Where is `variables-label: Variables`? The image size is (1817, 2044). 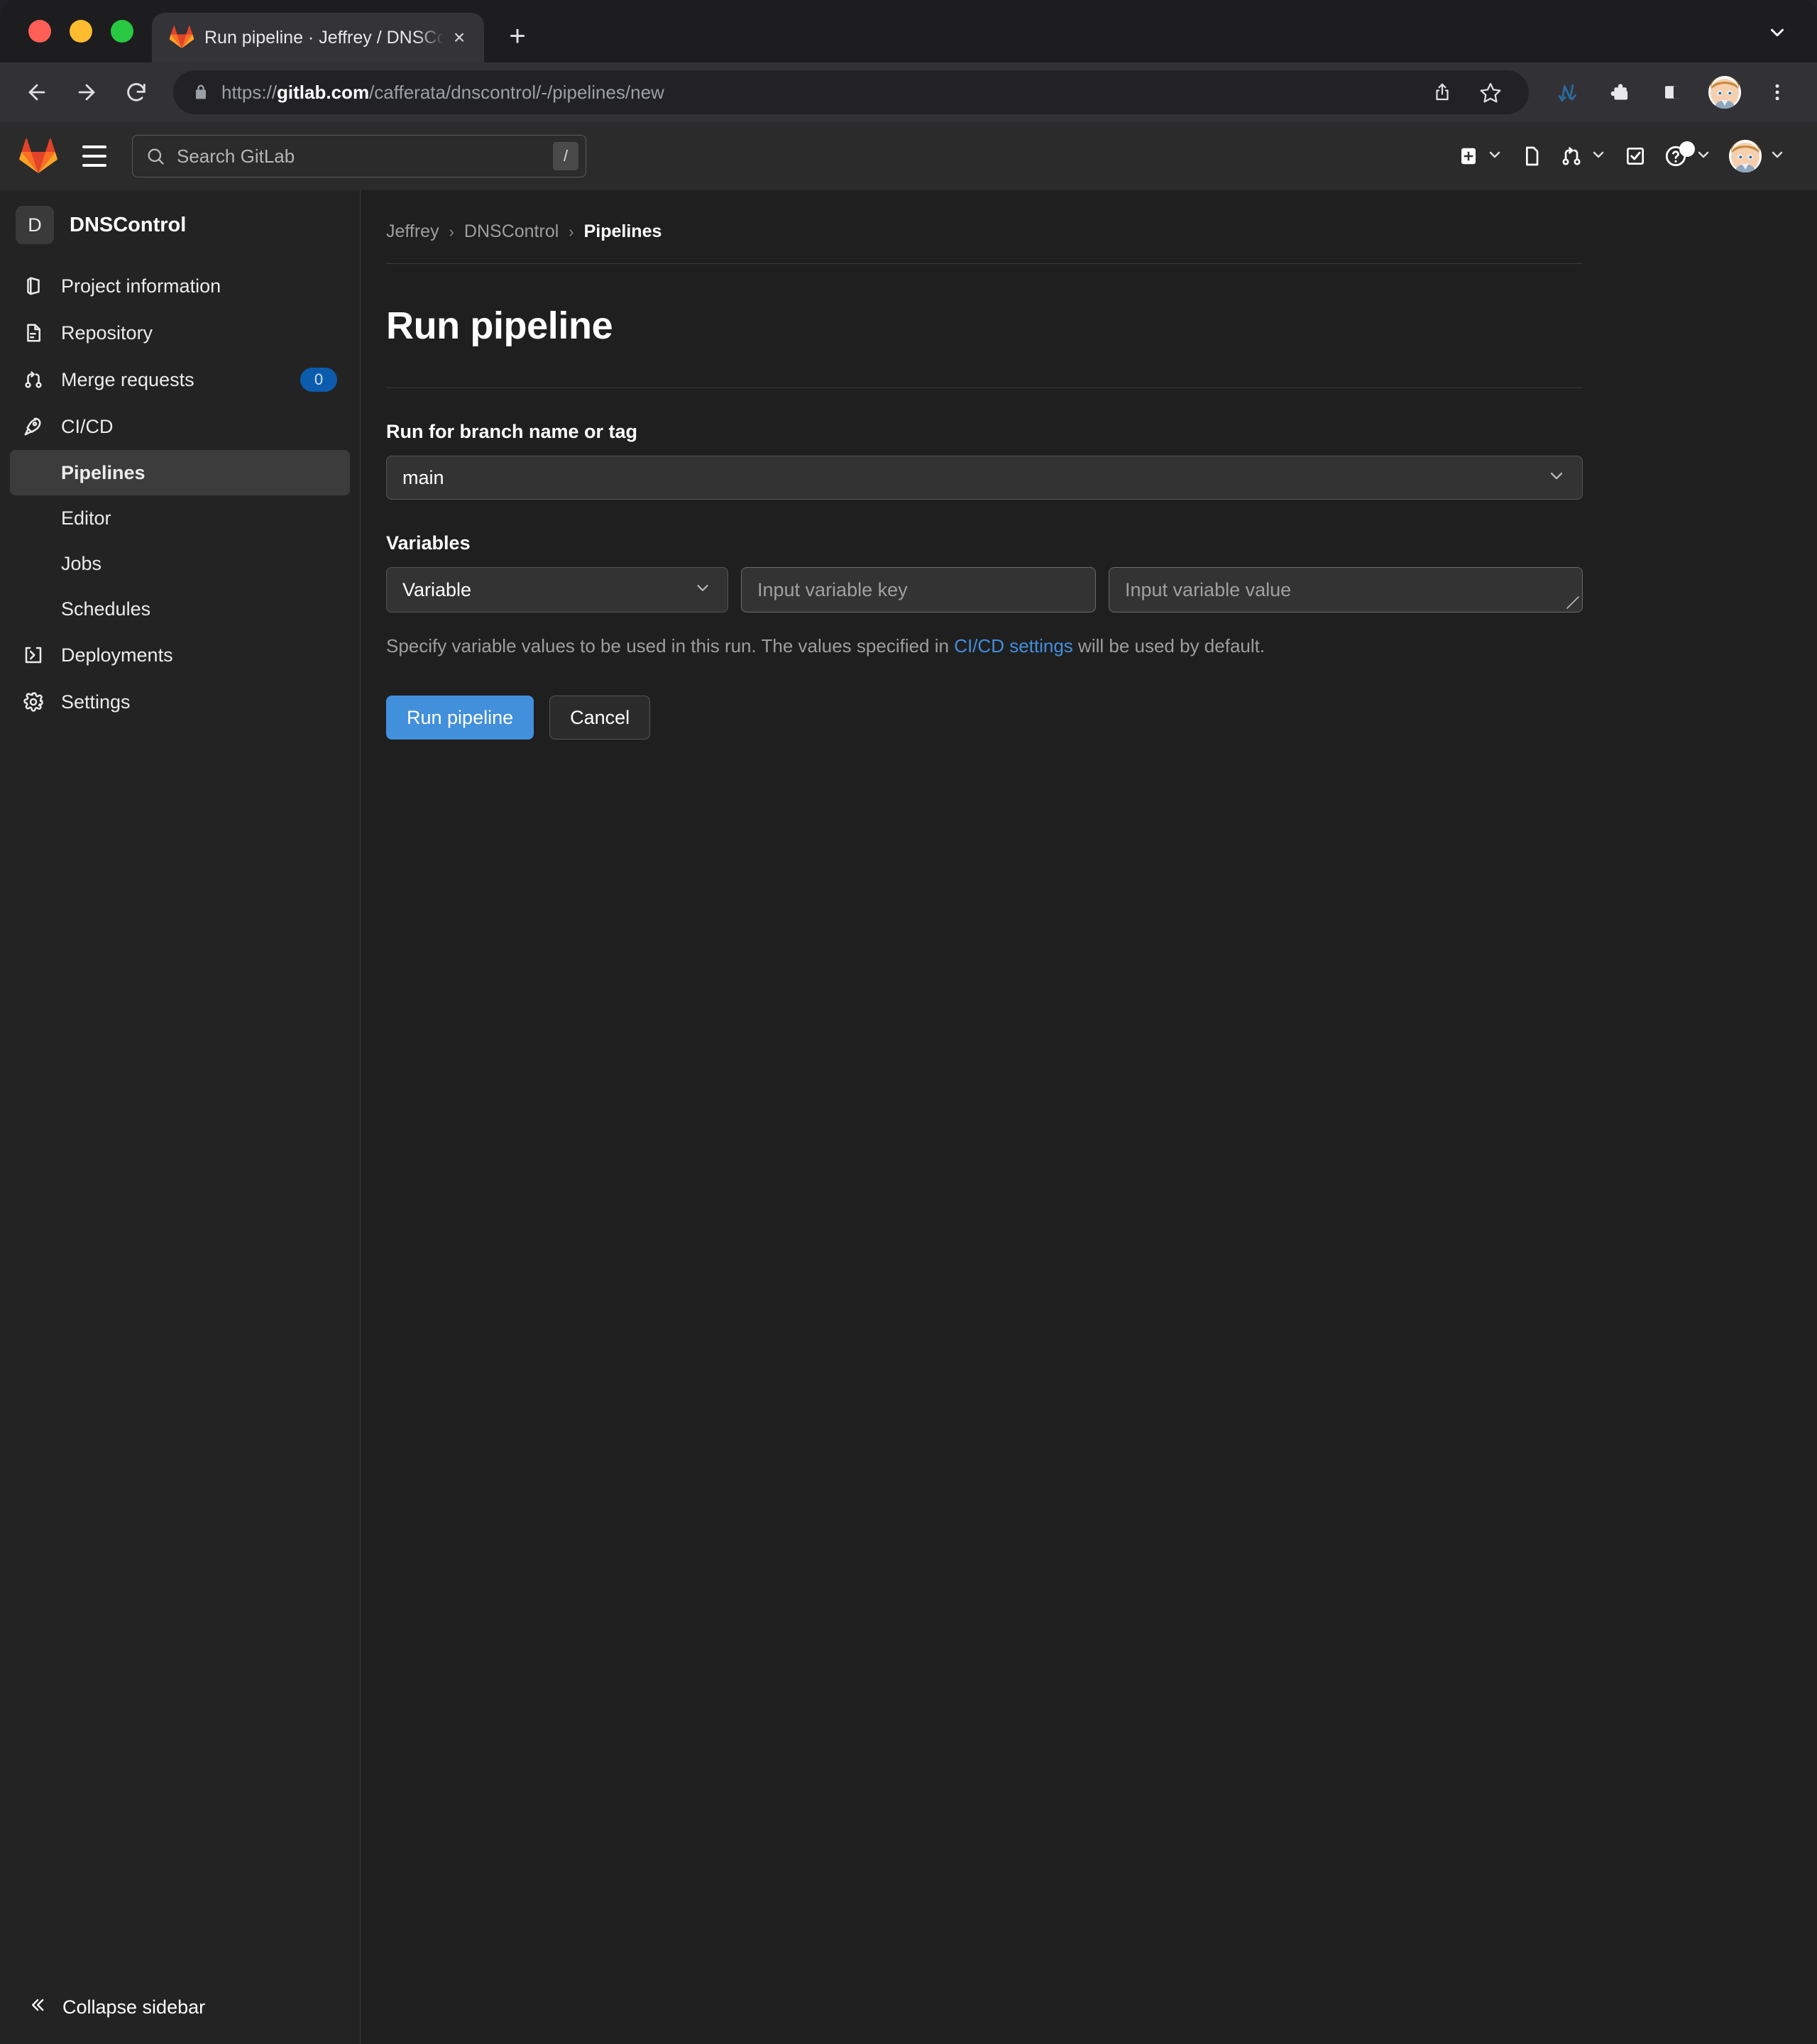 variables-label: Variables is located at coordinates (428, 543).